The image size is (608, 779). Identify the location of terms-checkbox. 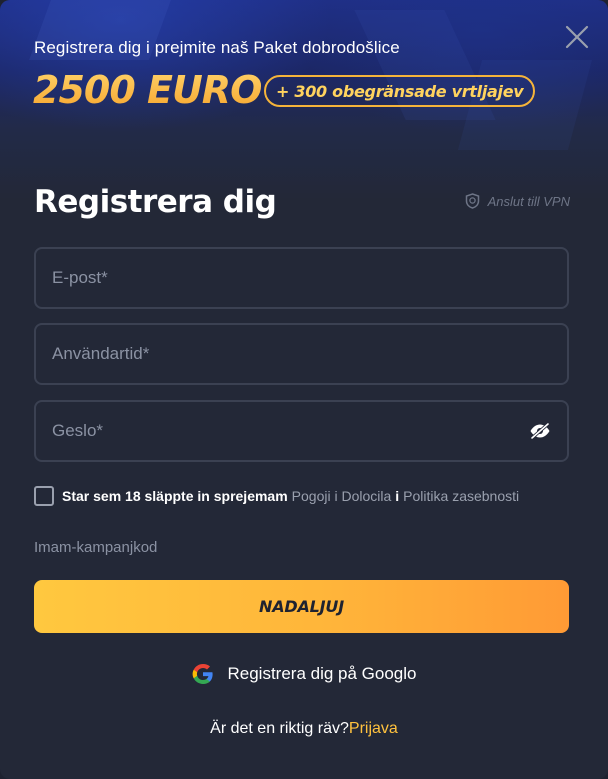
(44, 496).